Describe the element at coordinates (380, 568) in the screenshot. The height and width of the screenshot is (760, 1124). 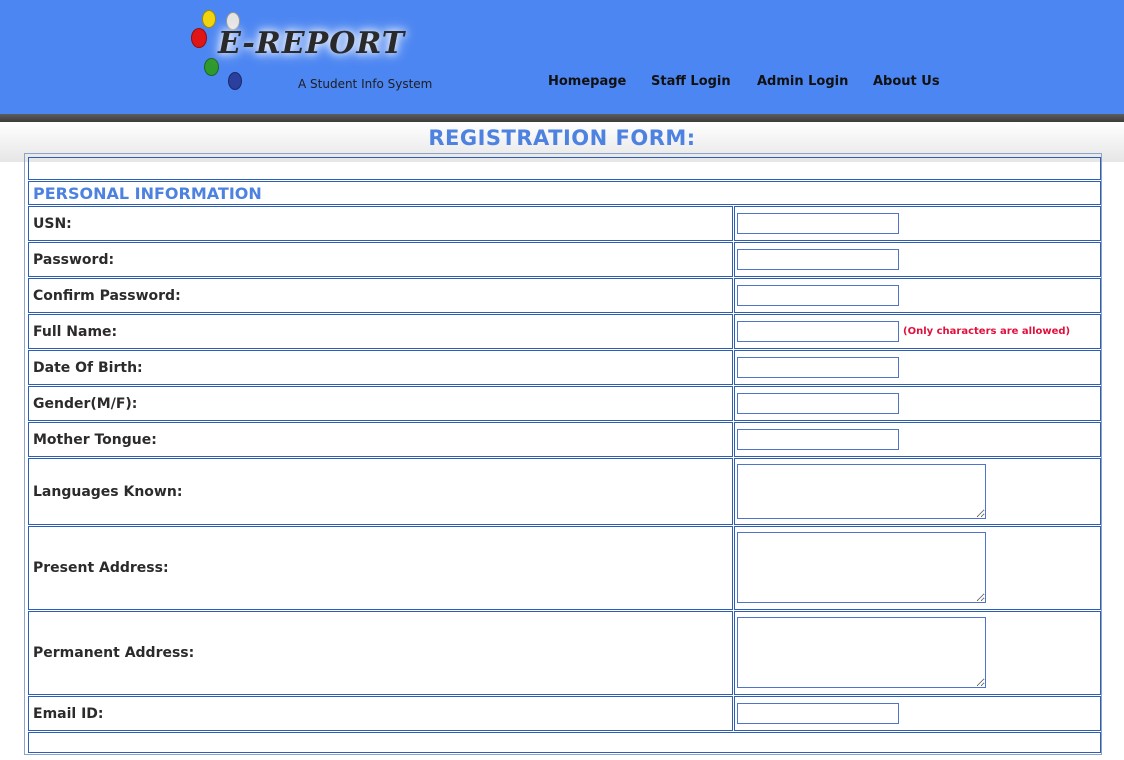
I see `present-address-label-cell: Present Address:` at that location.